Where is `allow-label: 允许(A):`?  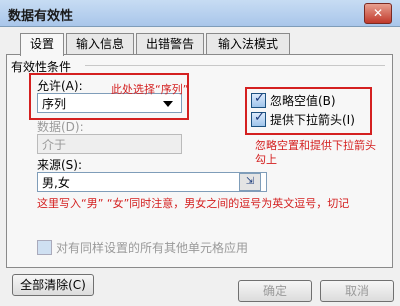
allow-label: 允许(A): is located at coordinates (60, 86).